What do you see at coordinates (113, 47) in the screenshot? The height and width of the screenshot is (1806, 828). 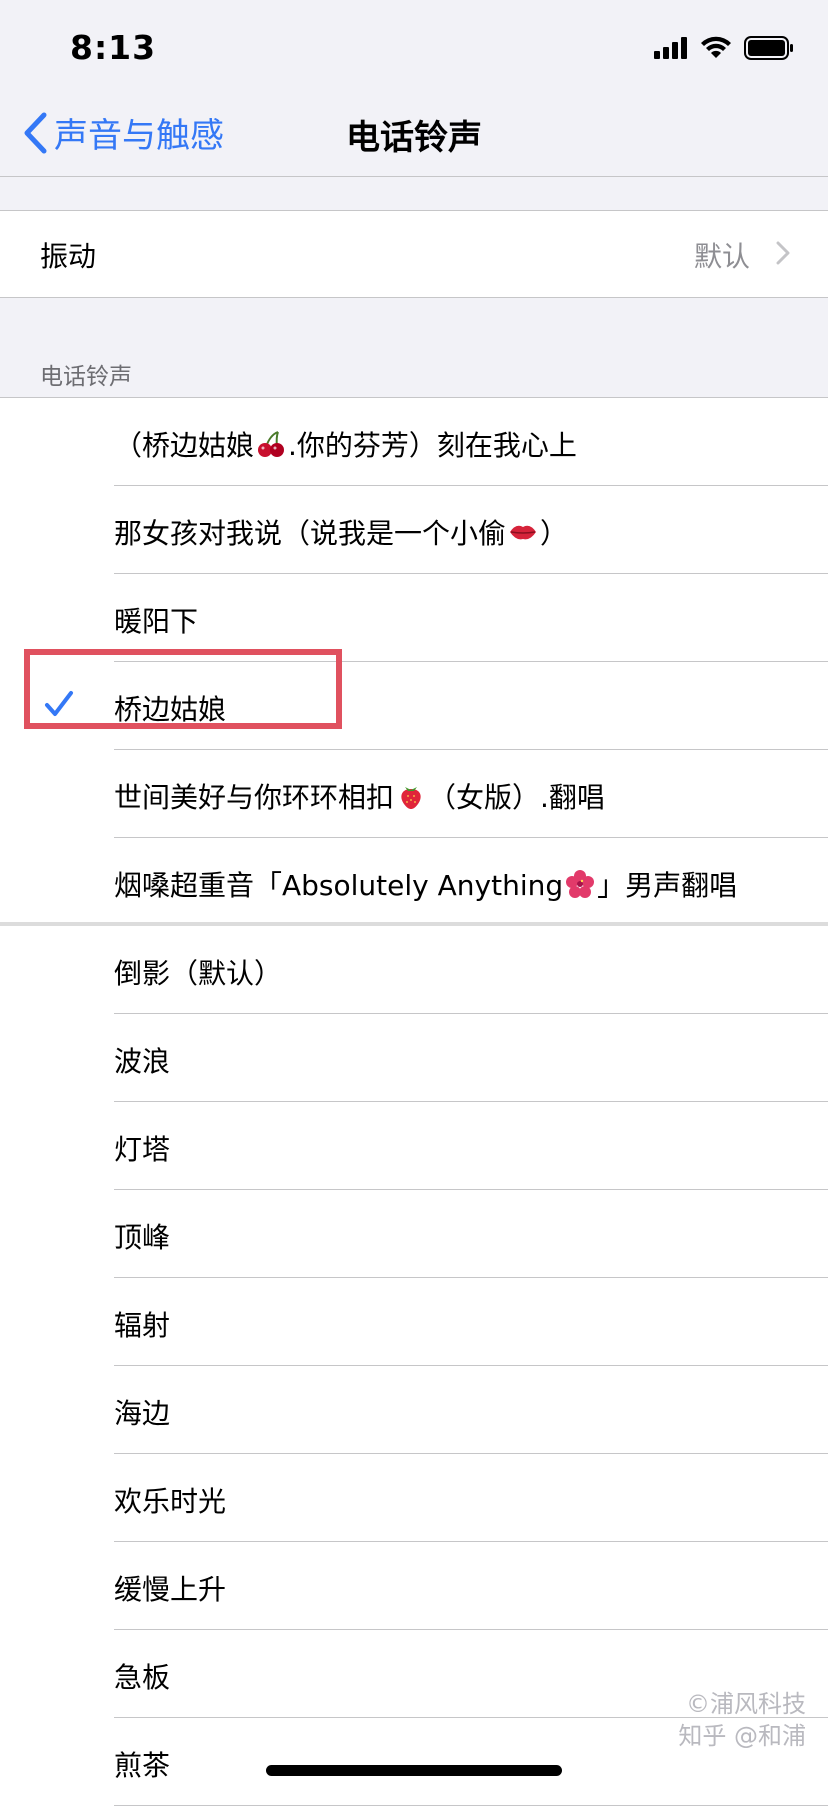 I see `status-time: 8:13` at bounding box center [113, 47].